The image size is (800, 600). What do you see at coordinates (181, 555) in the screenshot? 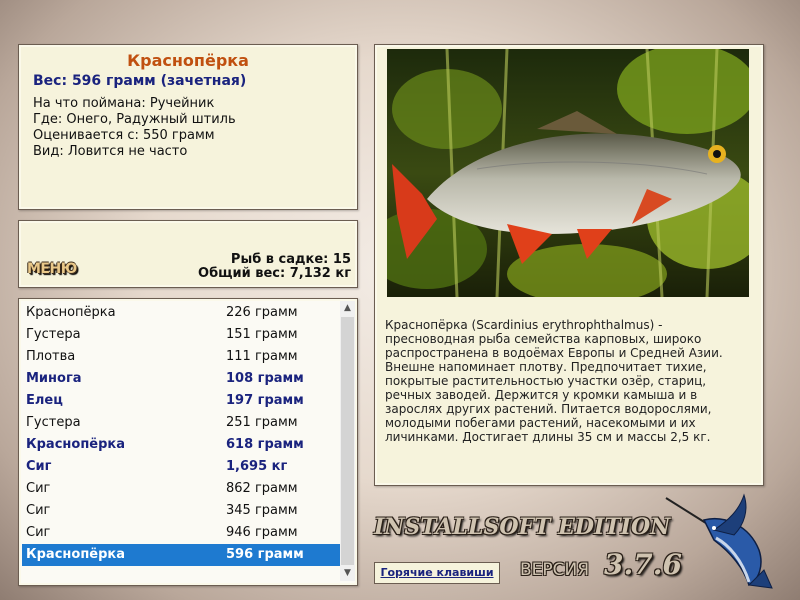
I see `list-item-selected: Краснопёрка 596 грамм` at bounding box center [181, 555].